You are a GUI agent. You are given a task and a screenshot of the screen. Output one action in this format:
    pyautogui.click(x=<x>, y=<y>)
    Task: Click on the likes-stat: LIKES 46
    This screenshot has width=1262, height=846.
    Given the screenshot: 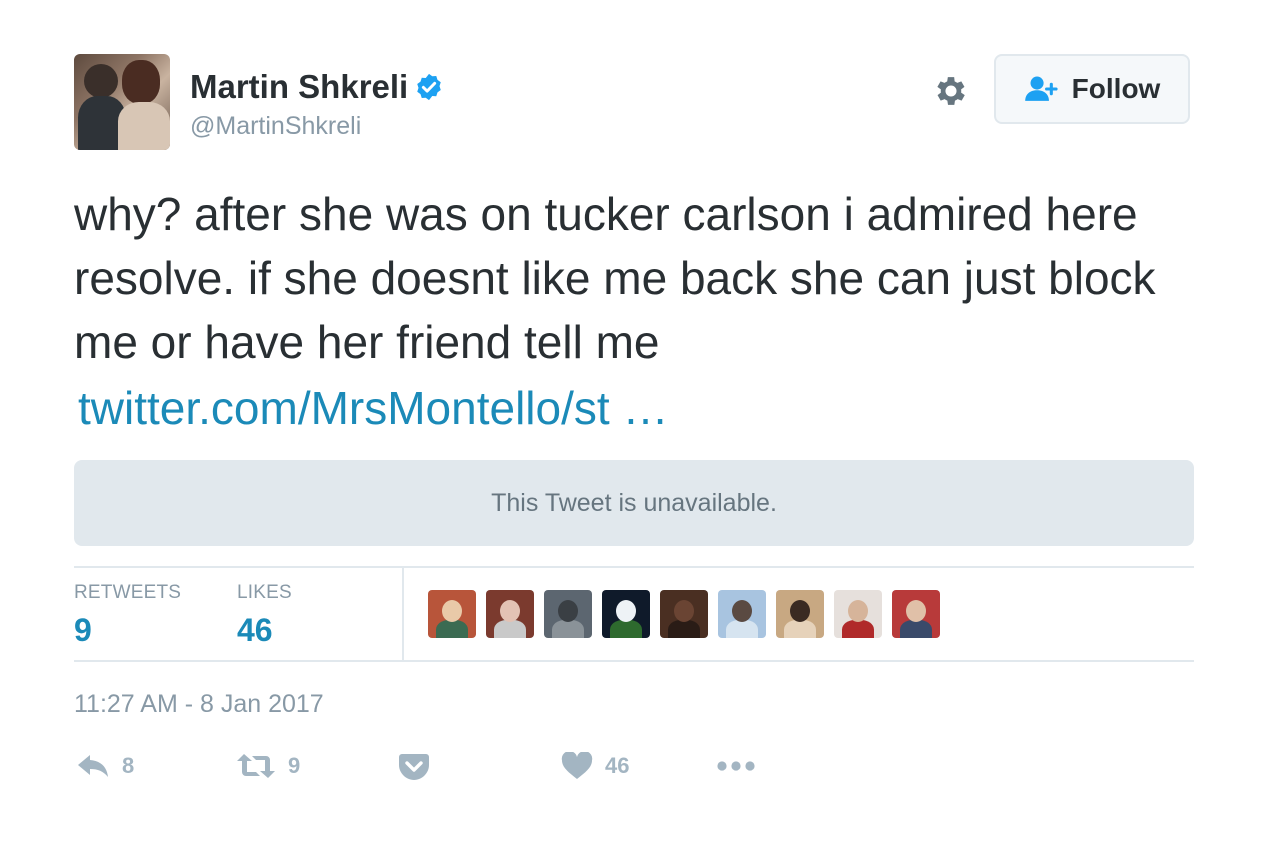 What is the action you would take?
    pyautogui.click(x=264, y=615)
    